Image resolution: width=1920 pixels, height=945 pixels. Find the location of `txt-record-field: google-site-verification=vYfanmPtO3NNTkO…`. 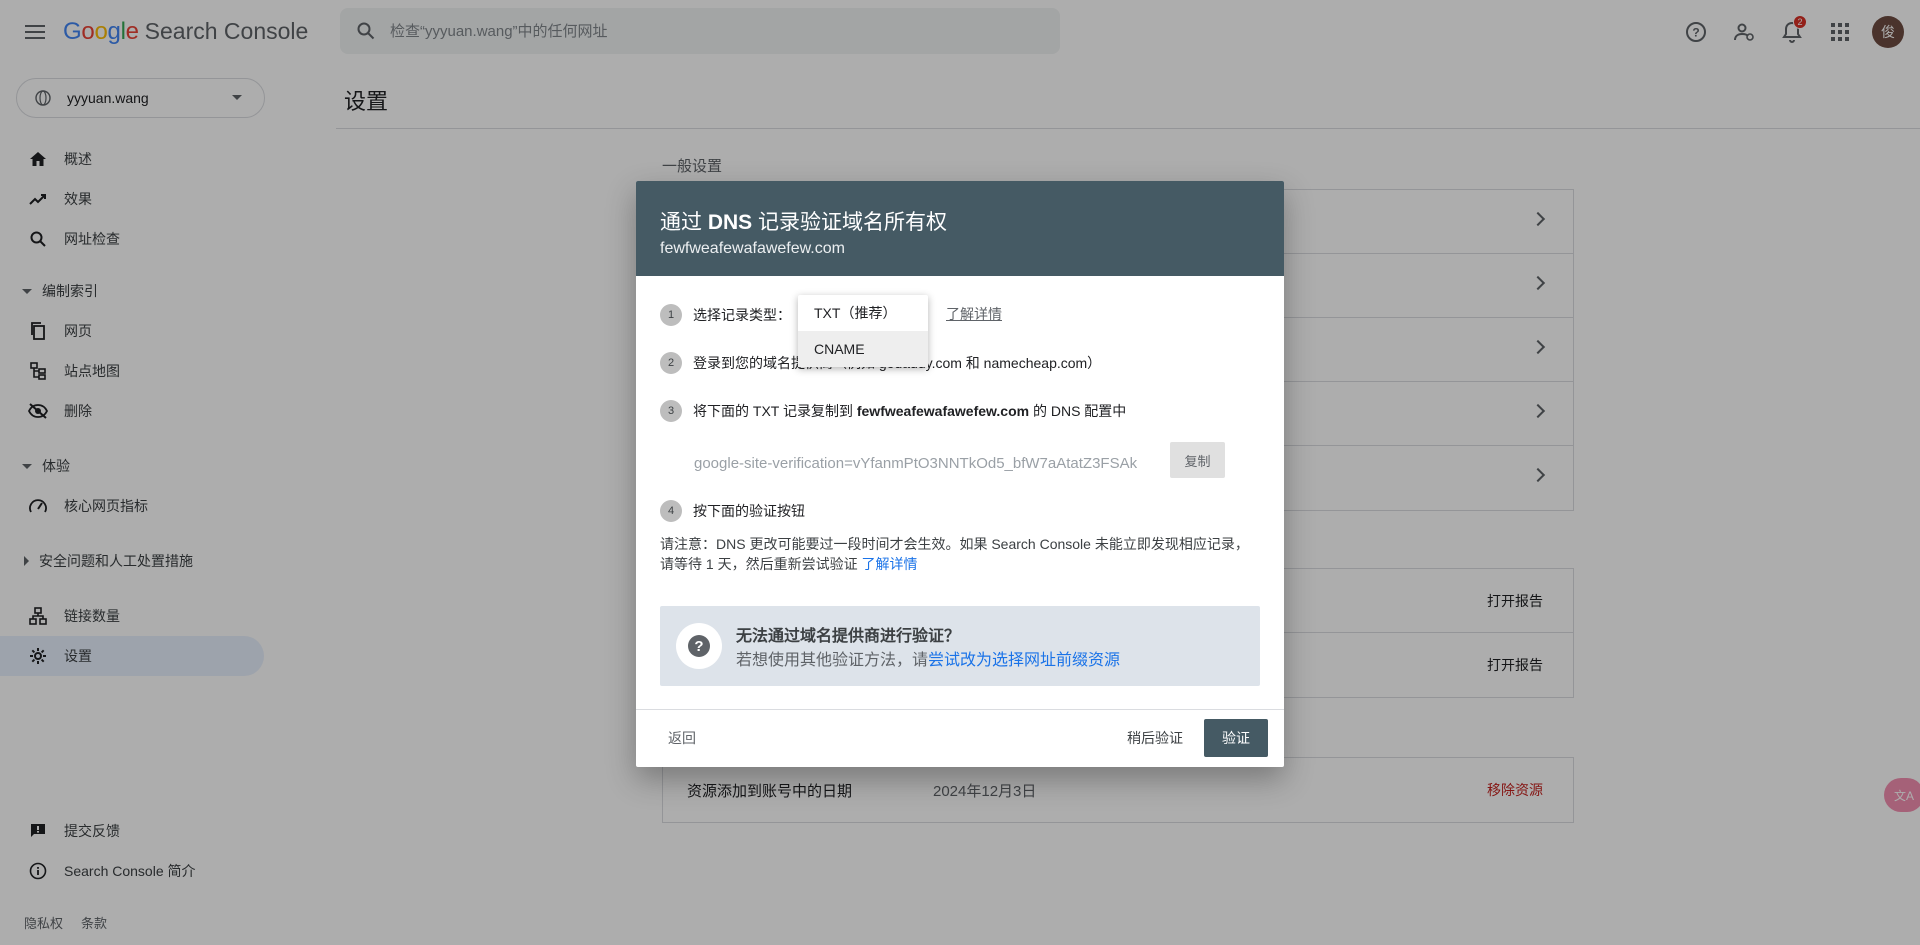

txt-record-field: google-site-verification=vYfanmPtO3NNTkO… is located at coordinates (929, 463).